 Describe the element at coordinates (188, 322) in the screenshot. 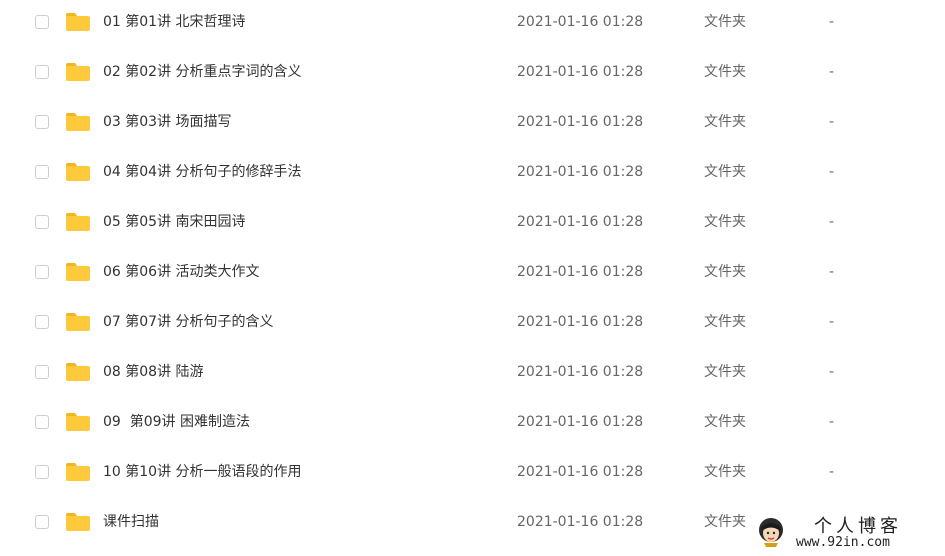

I see `file-name: 07 第07讲 分析句子的含义` at that location.